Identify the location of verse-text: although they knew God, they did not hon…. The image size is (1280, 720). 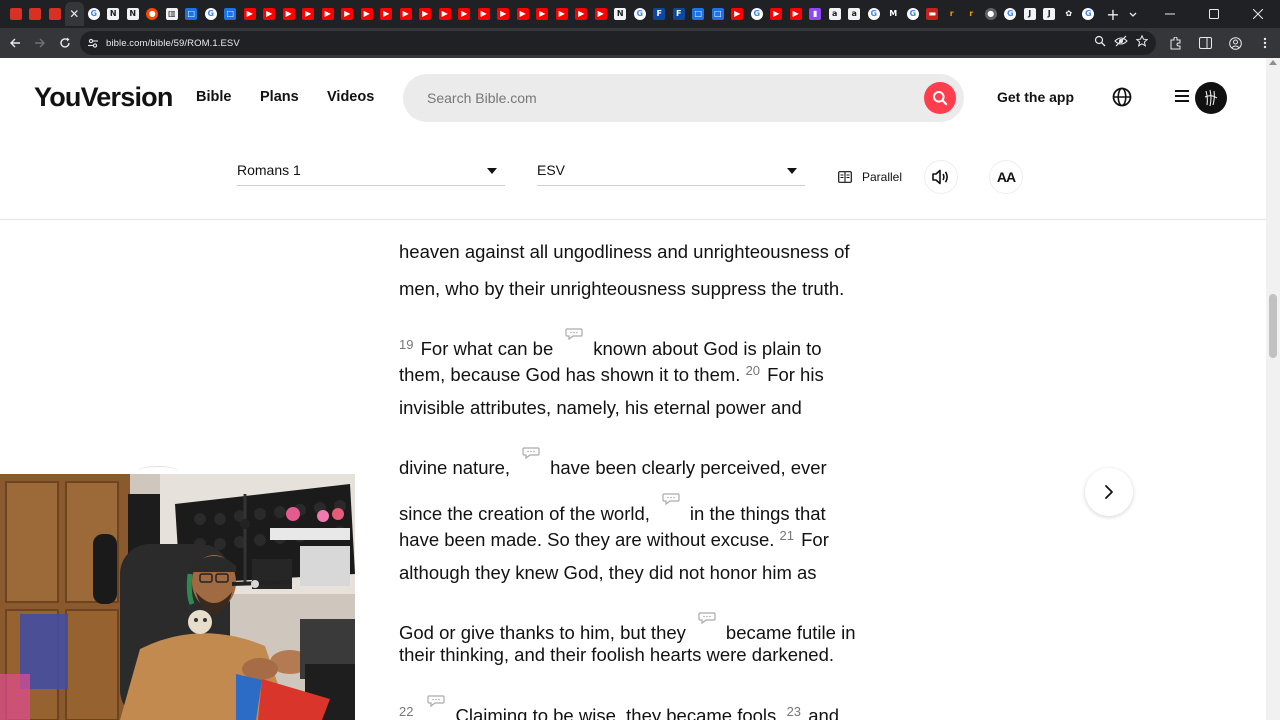
(608, 572).